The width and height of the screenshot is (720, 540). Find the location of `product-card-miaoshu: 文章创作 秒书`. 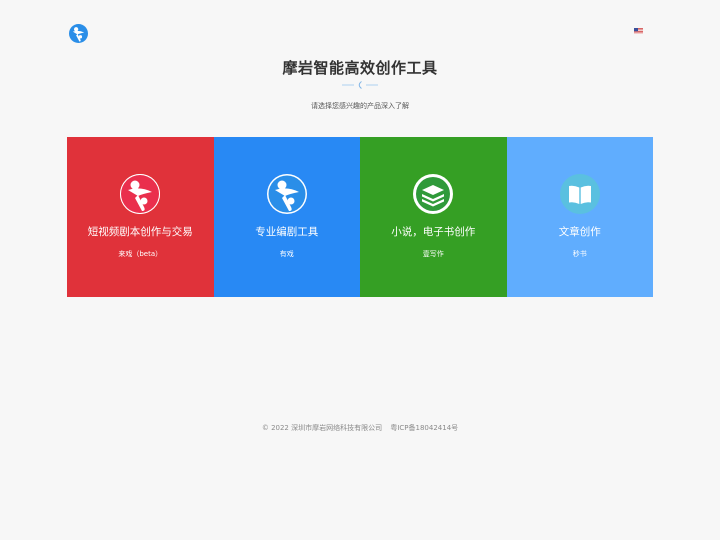

product-card-miaoshu: 文章创作 秒书 is located at coordinates (579, 217).